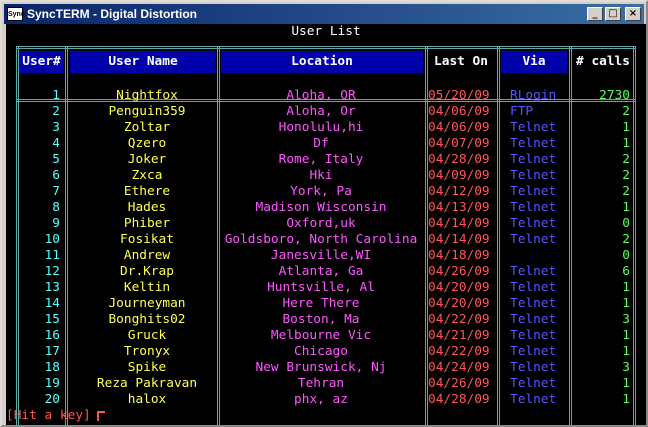 Image resolution: width=648 pixels, height=427 pixels. I want to click on user-number: 17, so click(52, 351).